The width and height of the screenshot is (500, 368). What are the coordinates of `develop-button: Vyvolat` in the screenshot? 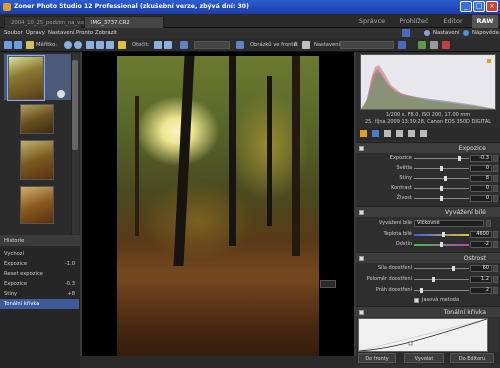 It's located at (424, 358).